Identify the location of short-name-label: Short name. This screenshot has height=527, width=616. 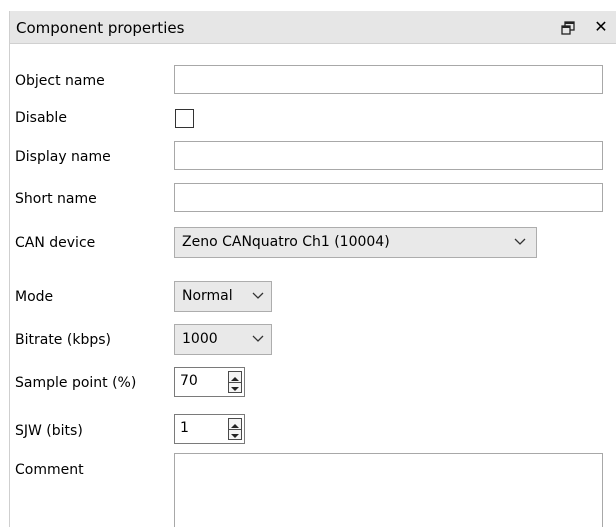
(56, 199).